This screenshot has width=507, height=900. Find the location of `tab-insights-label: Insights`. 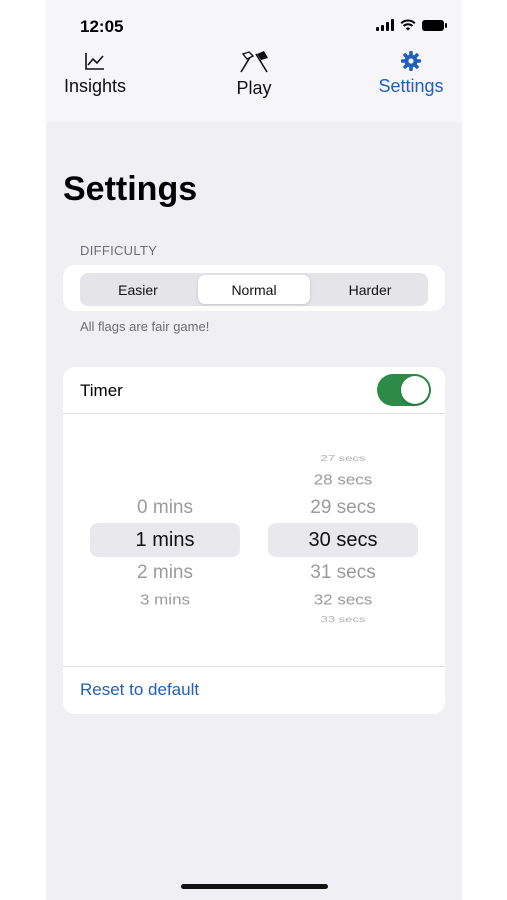

tab-insights-label: Insights is located at coordinates (95, 86).